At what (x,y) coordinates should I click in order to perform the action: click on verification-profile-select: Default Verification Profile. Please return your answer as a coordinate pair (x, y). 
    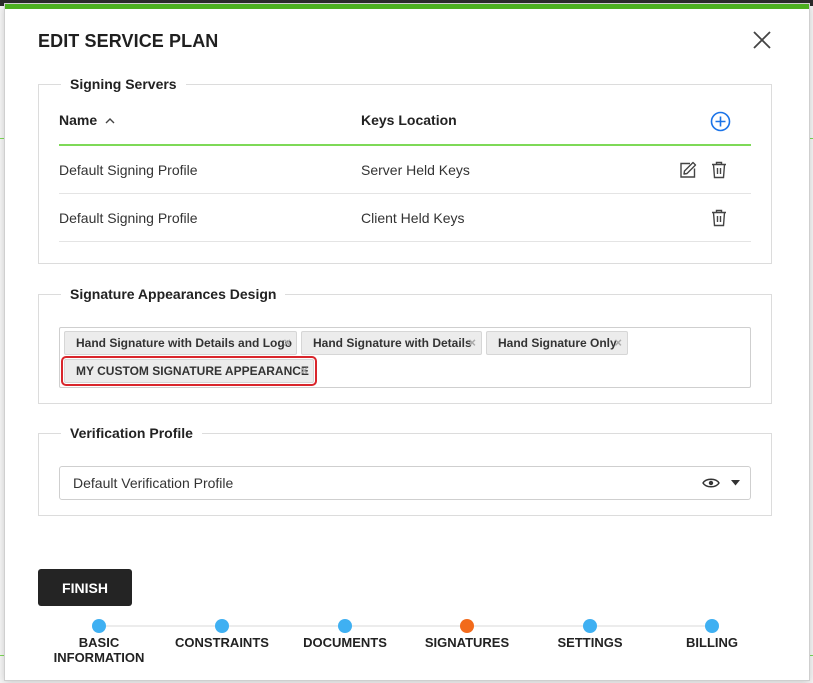
    Looking at the image, I should click on (405, 483).